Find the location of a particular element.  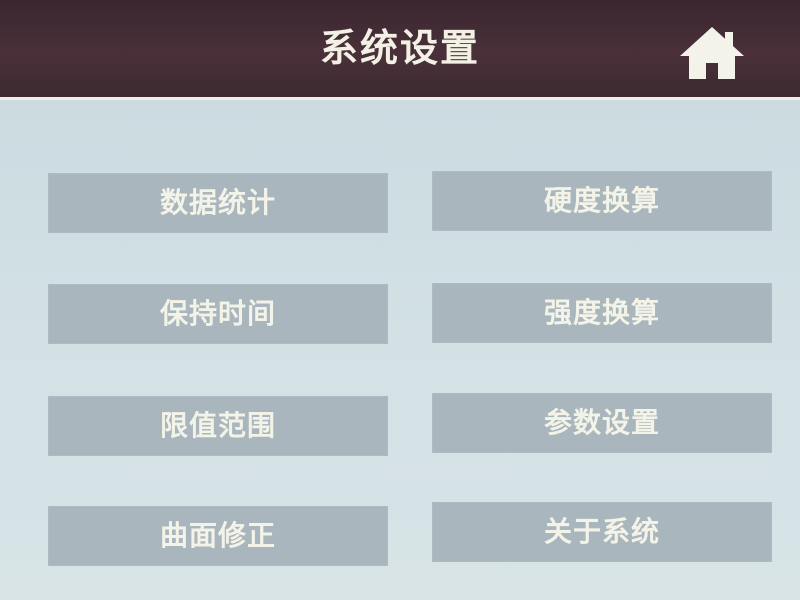

strength-conversion-button: 强度换算 is located at coordinates (602, 313).